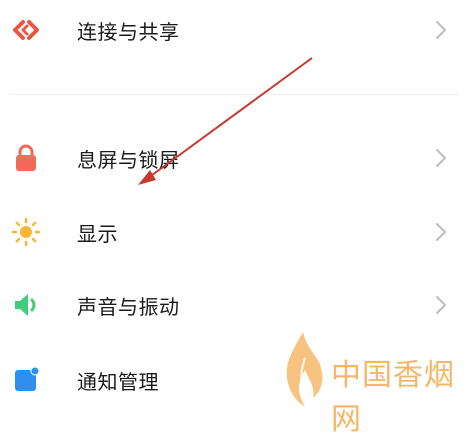 The height and width of the screenshot is (438, 469). What do you see at coordinates (128, 31) in the screenshot?
I see `settings-item-label: 连接与共享` at bounding box center [128, 31].